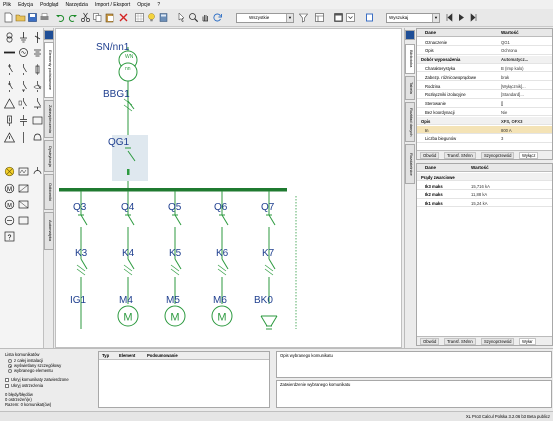  Describe the element at coordinates (76, 5) in the screenshot. I see `menu-narzedzia: Narzędzia` at that location.